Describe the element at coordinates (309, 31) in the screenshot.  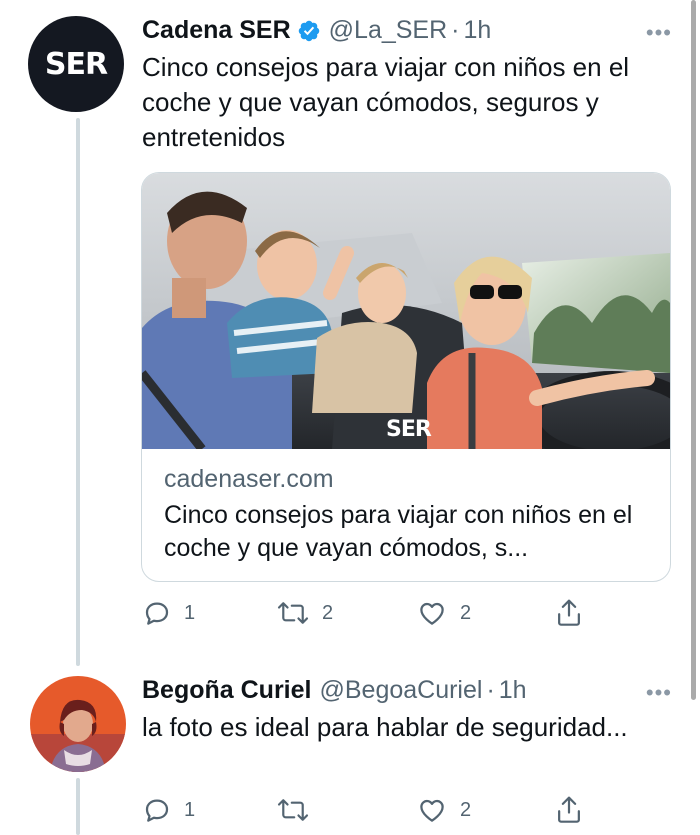
I see `verified-badge-icon` at that location.